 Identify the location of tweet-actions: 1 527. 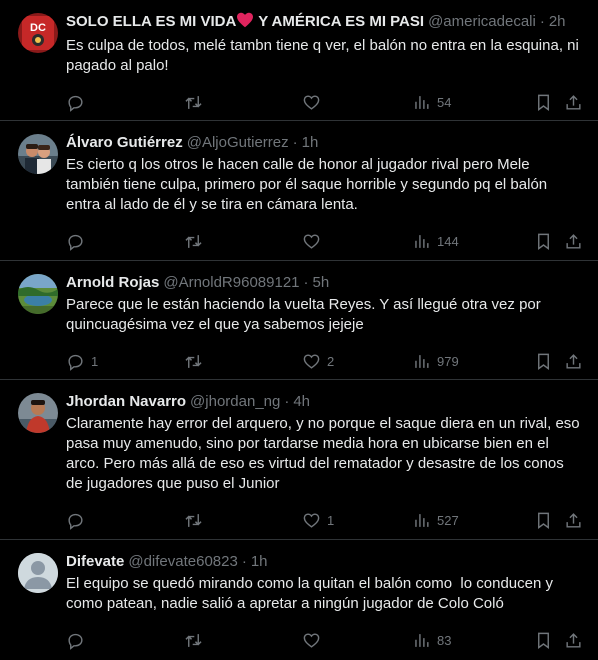
(328, 520).